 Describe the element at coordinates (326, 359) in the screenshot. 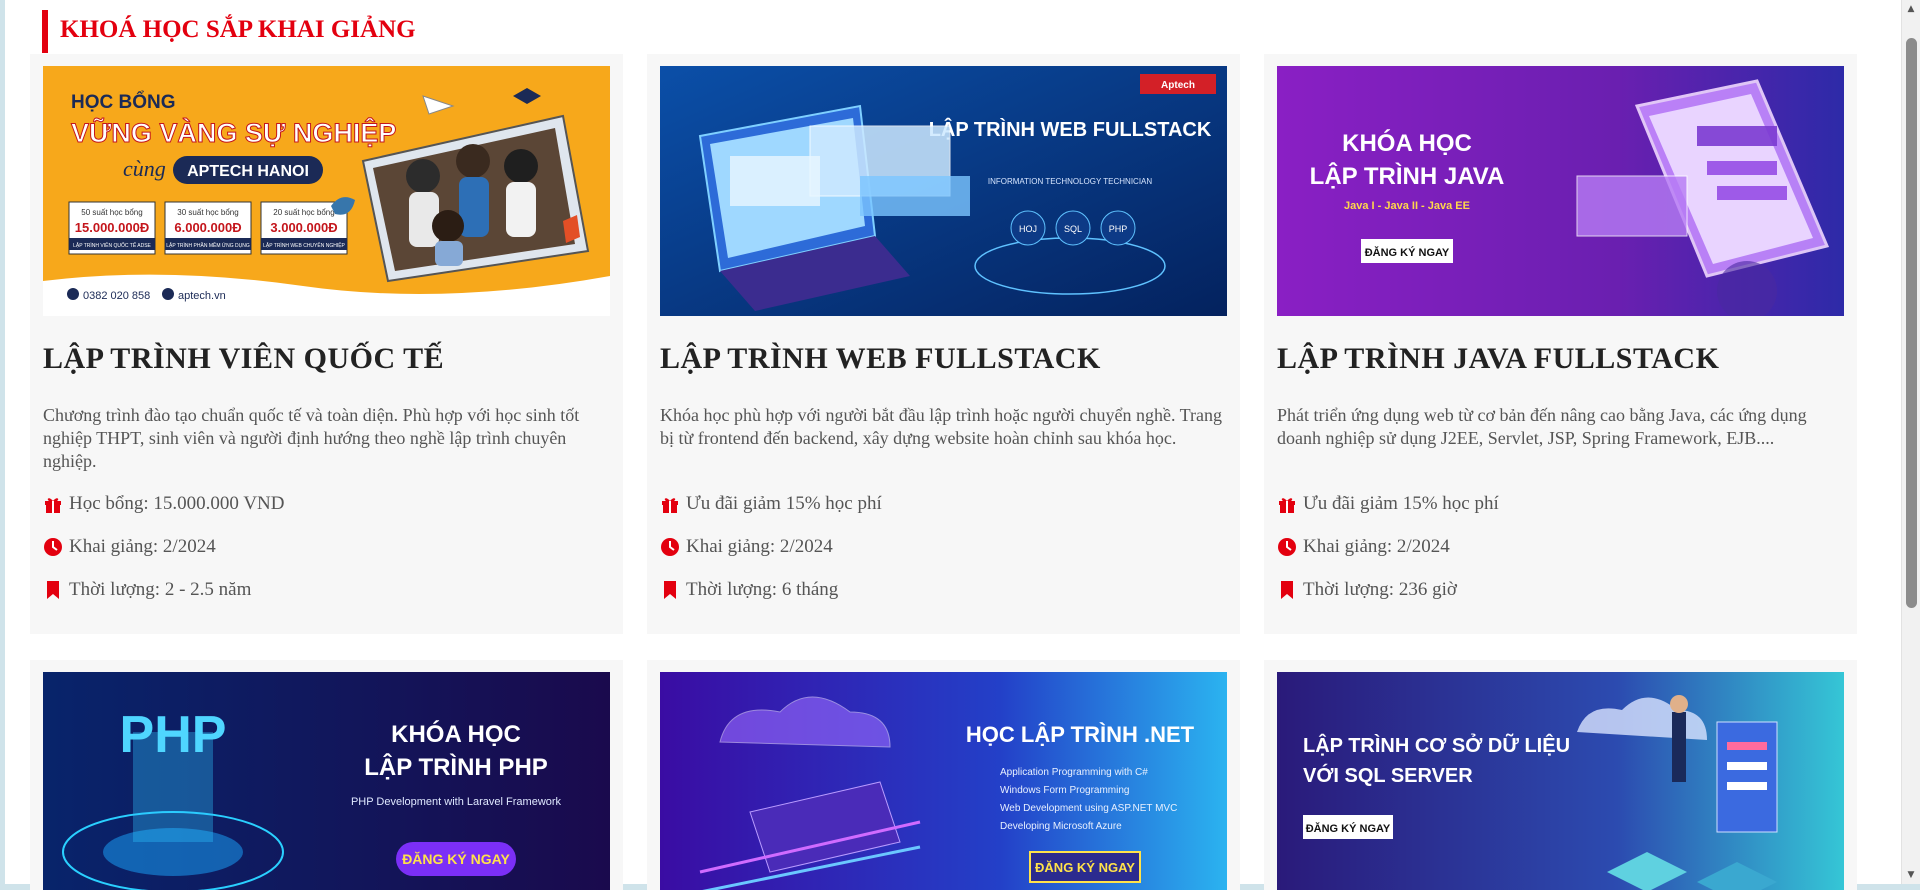

I see `course-title: LẬP TRÌNH VIÊN QUỐC TẾ` at that location.